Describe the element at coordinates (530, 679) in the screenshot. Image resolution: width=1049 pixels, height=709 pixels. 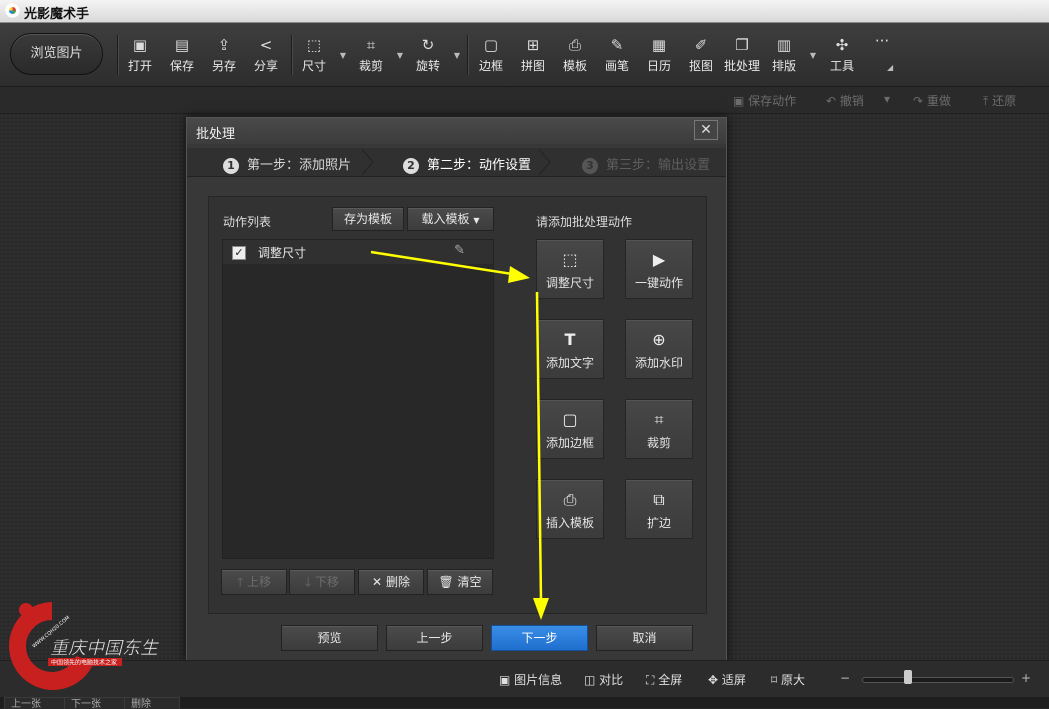
I see `image-info-button: ▣ 图片信息` at that location.